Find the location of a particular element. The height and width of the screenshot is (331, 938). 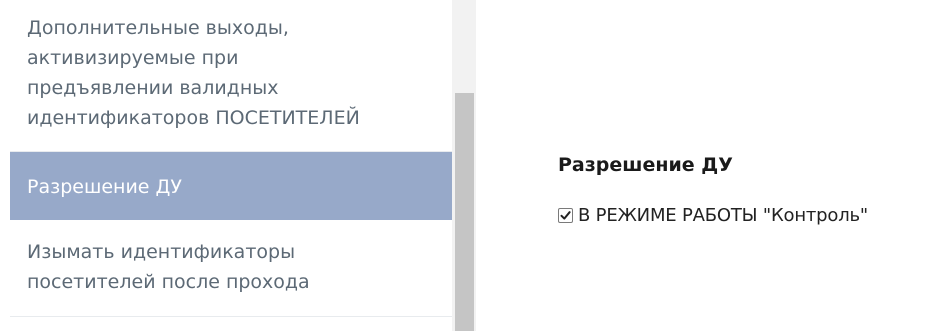

menu-item-next is located at coordinates (231, 324).